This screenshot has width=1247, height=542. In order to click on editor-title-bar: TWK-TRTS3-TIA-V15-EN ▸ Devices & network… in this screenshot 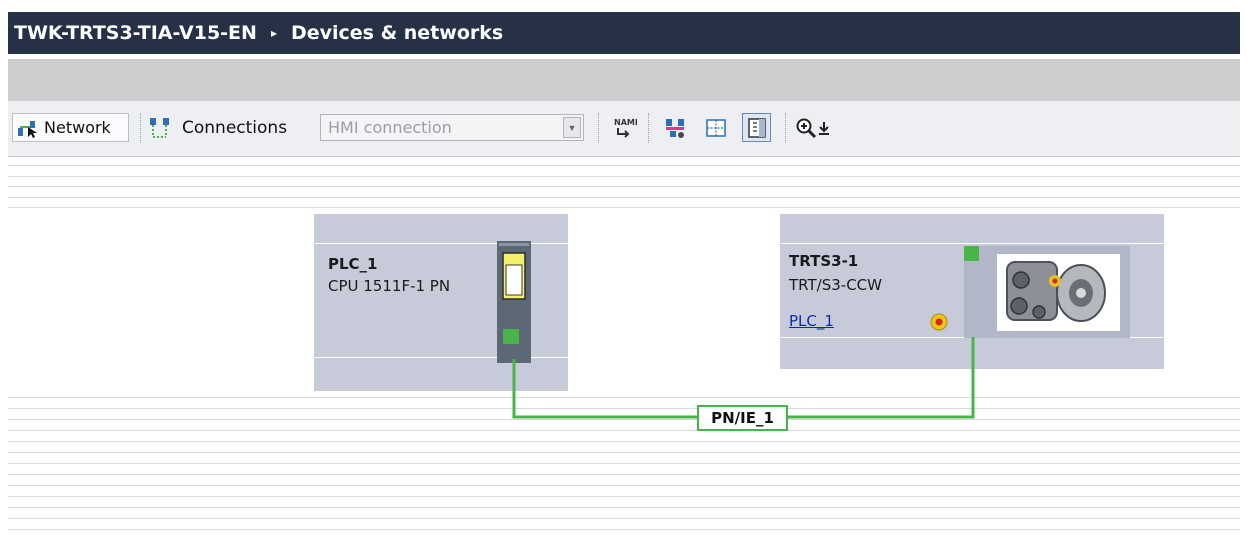, I will do `click(624, 33)`.